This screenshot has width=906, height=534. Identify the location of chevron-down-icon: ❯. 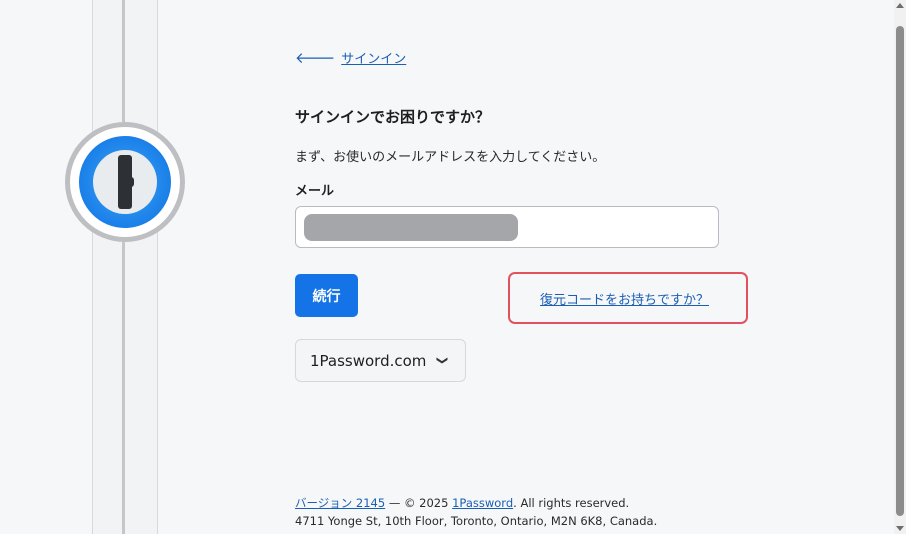
(443, 360).